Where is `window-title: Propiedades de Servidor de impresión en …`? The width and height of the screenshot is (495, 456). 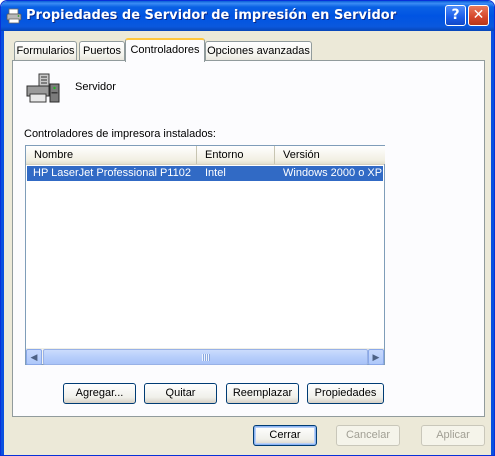 window-title: Propiedades de Servidor de impresión en … is located at coordinates (211, 15).